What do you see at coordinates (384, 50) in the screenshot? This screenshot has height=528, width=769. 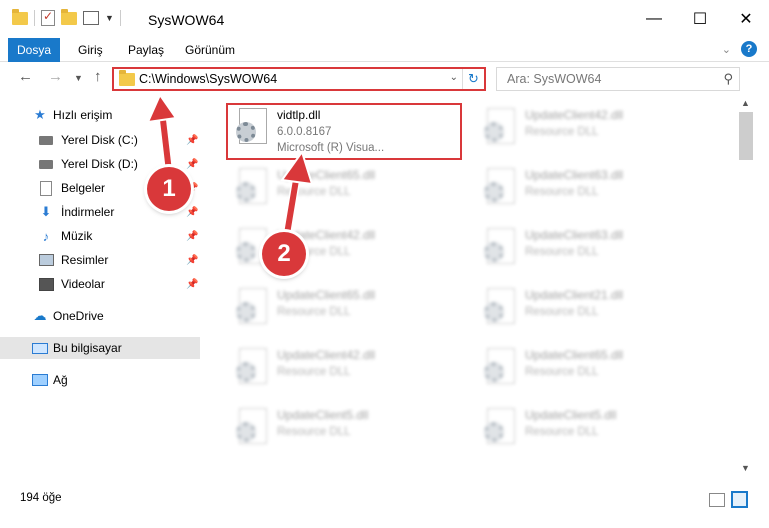 I see `ribbon-tabs: Dosya Giriş Paylaş Görünüm ⌄ ?` at bounding box center [384, 50].